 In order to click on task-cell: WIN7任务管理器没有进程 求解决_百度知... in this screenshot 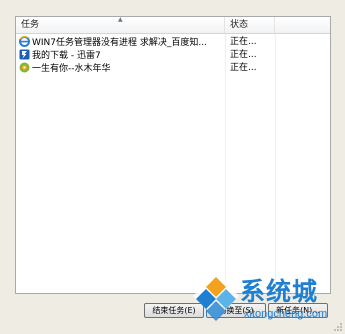, I will do `click(121, 42)`.